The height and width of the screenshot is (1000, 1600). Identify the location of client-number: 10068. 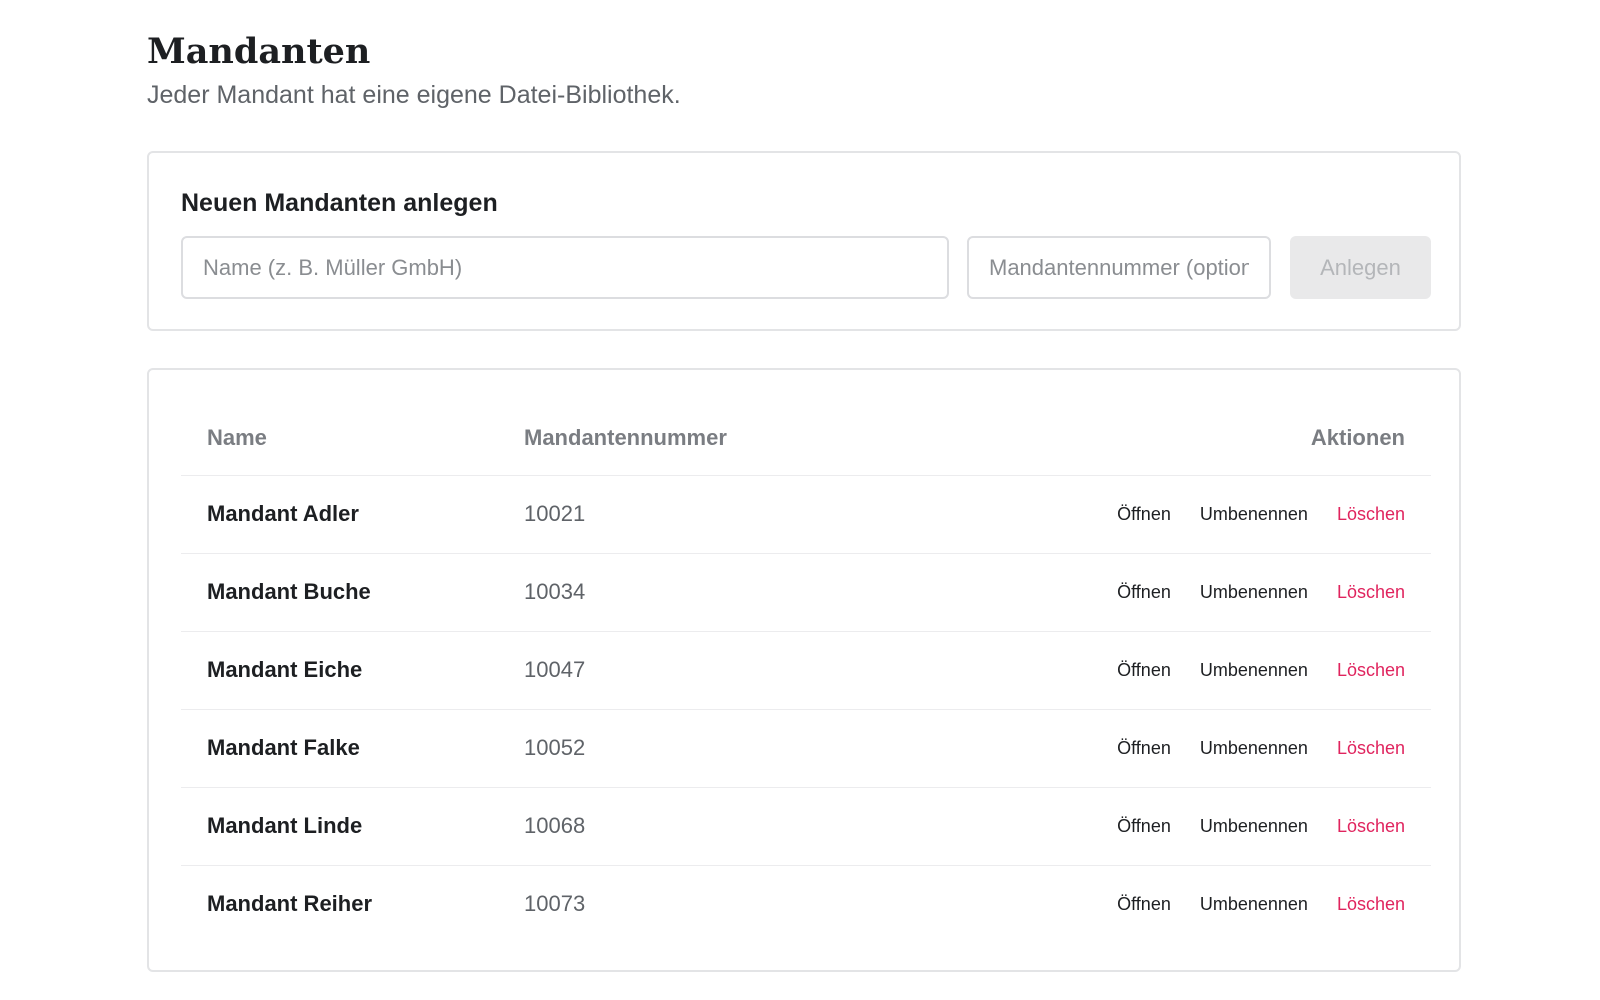
(555, 825).